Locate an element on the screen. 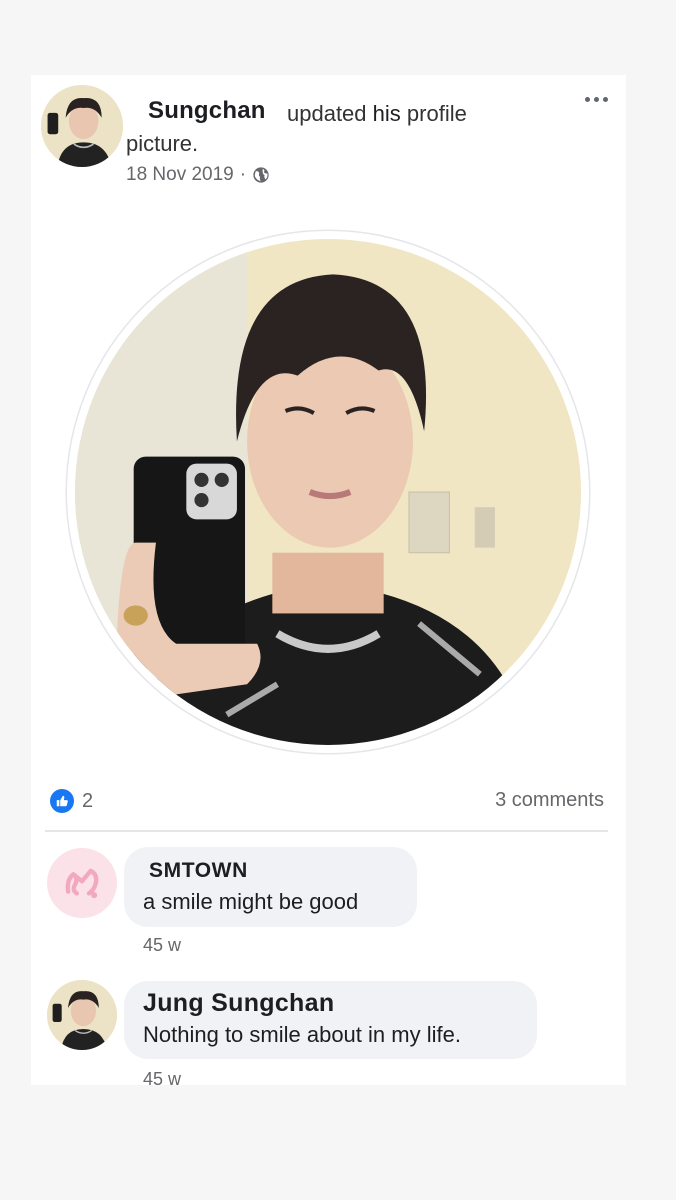 The height and width of the screenshot is (1200, 676). comment-author-avatar is located at coordinates (82, 1015).